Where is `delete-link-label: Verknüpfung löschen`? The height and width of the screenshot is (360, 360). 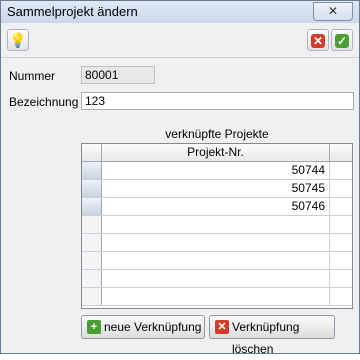
delete-link-label: Verknüpfung löschen is located at coordinates (266, 338).